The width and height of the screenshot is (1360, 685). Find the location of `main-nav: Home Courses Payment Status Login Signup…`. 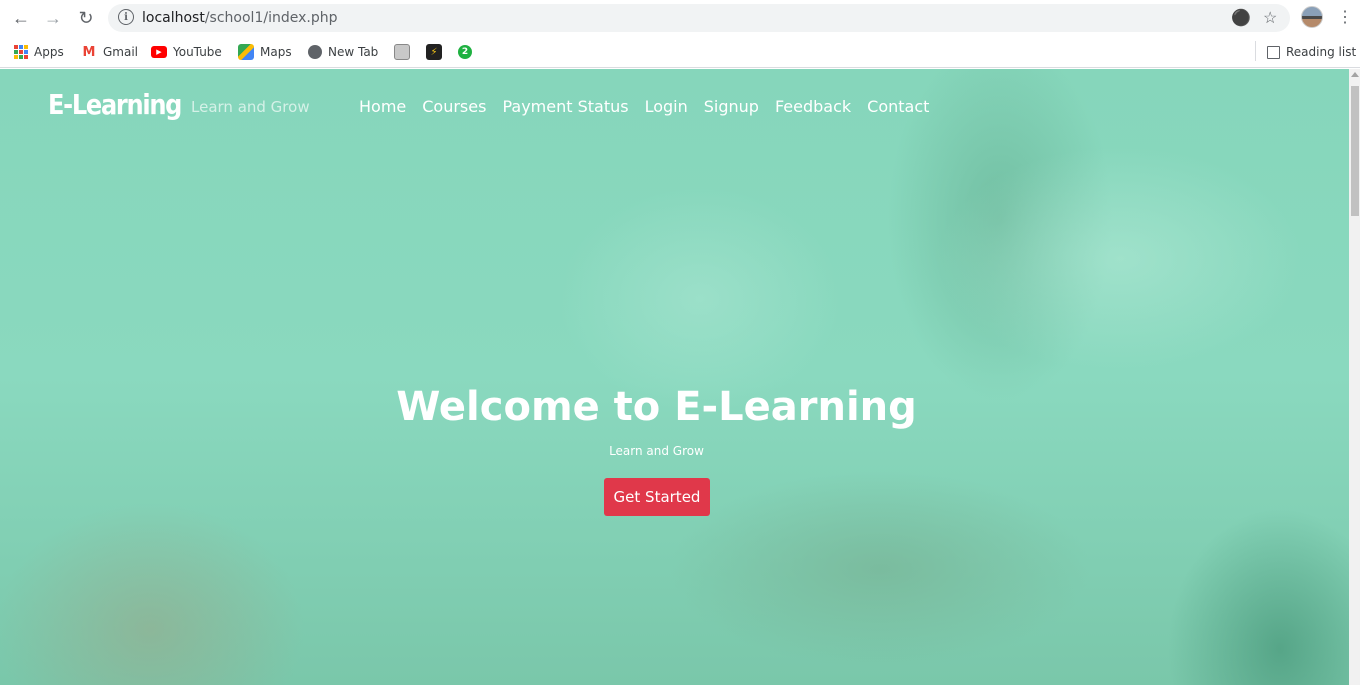

main-nav: Home Courses Payment Status Login Signup… is located at coordinates (652, 106).